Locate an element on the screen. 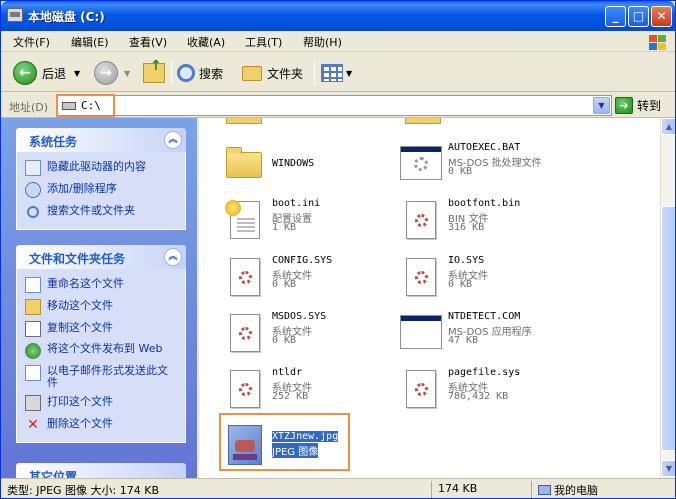 The width and height of the screenshot is (676, 499). menu-view: 查看(V) is located at coordinates (148, 42).